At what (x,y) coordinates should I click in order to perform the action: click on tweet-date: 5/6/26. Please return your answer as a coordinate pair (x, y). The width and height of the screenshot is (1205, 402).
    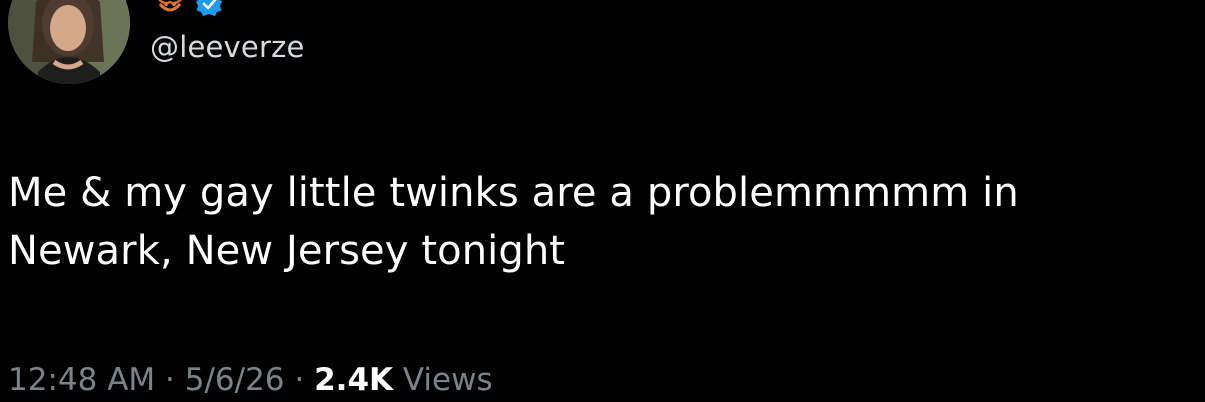
    Looking at the image, I should click on (235, 380).